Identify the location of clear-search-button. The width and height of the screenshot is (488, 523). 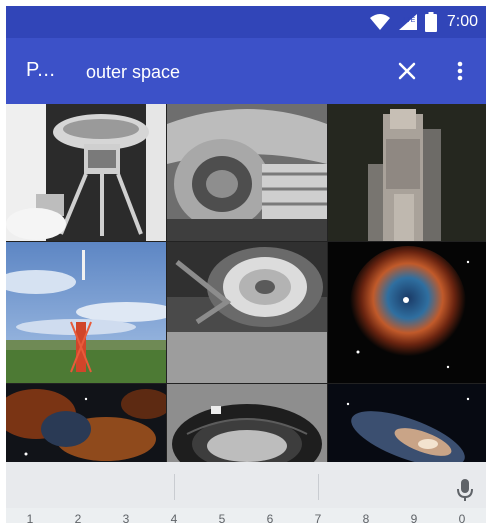
(407, 71).